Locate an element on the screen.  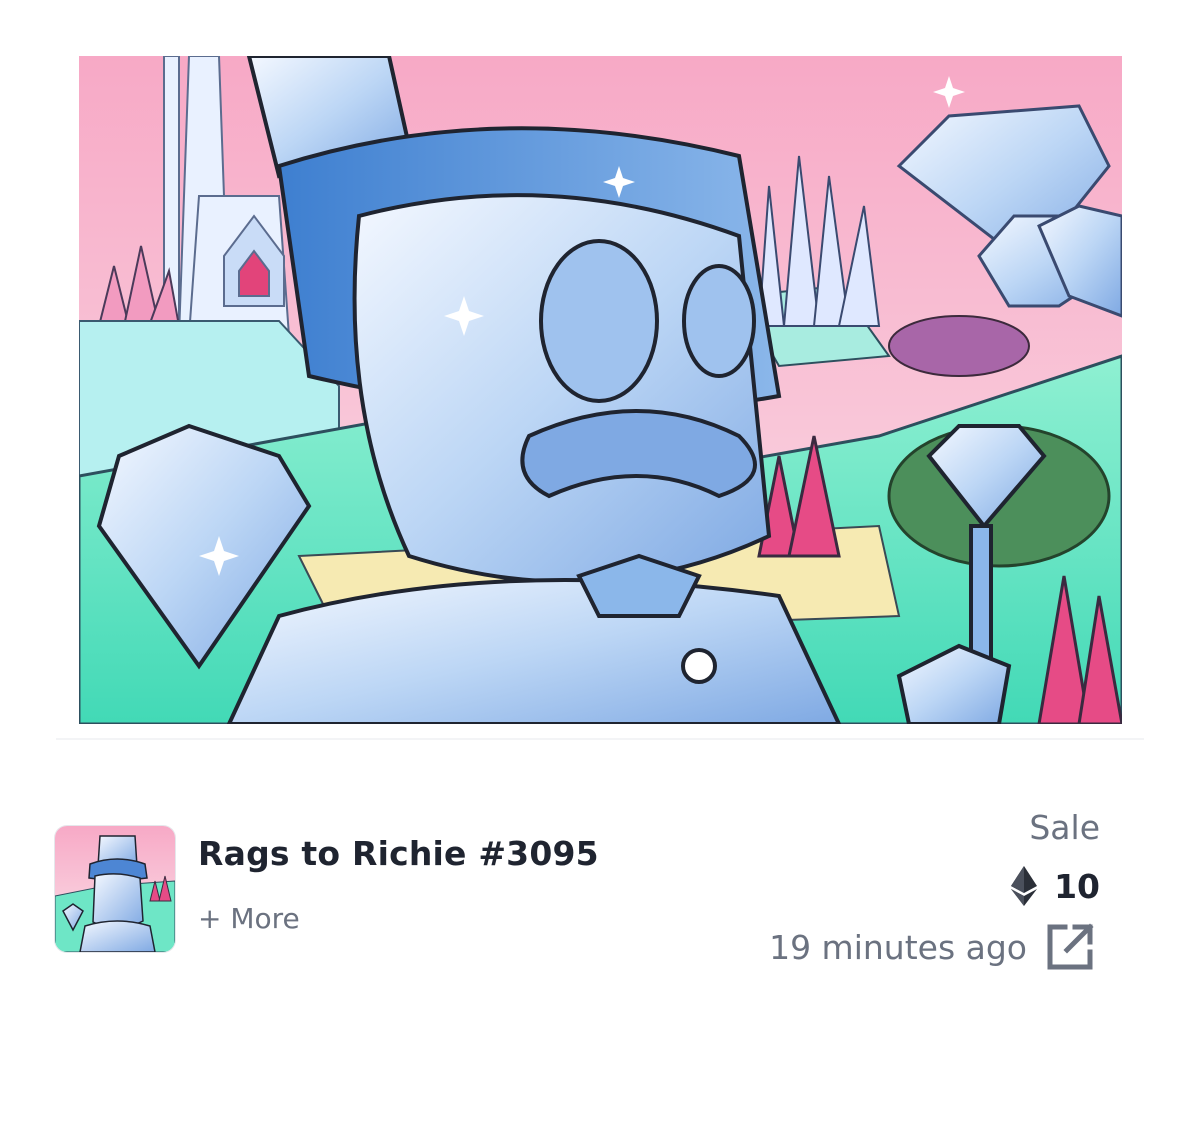
divider is located at coordinates (600, 739).